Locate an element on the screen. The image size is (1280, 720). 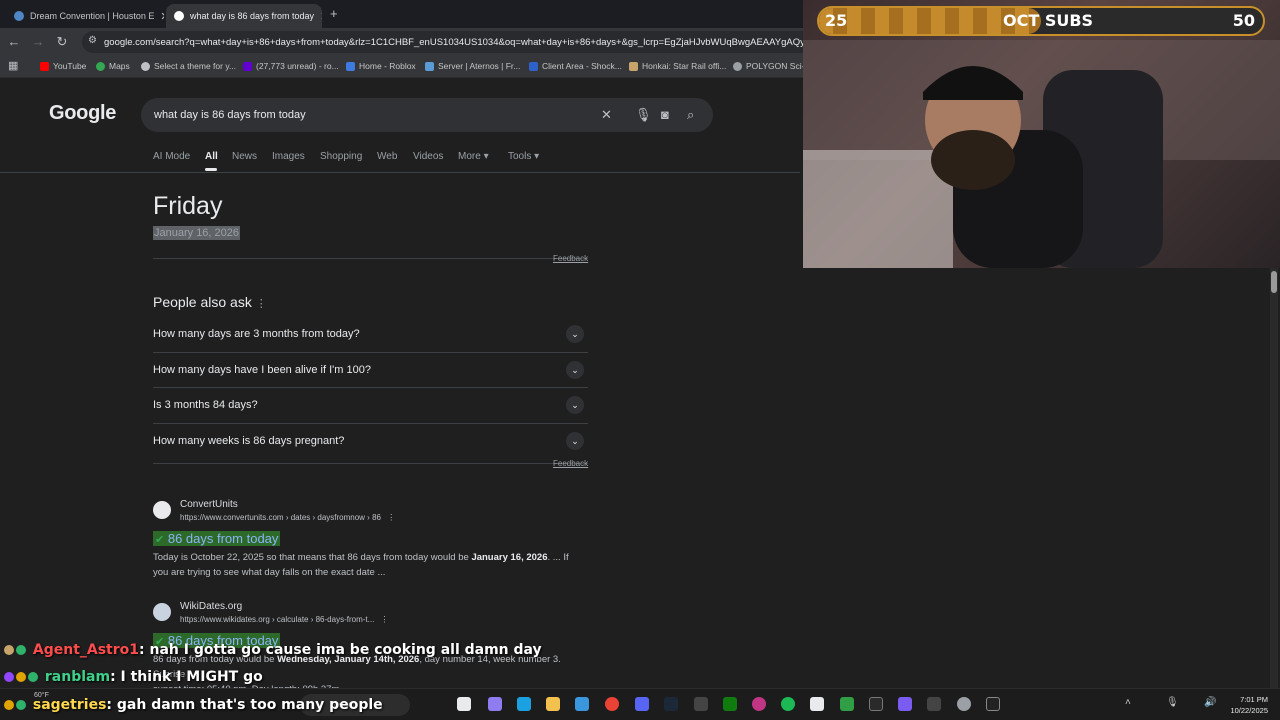
paa-question: Is 3 months 84 days? ⌄ is located at coordinates (370, 404).